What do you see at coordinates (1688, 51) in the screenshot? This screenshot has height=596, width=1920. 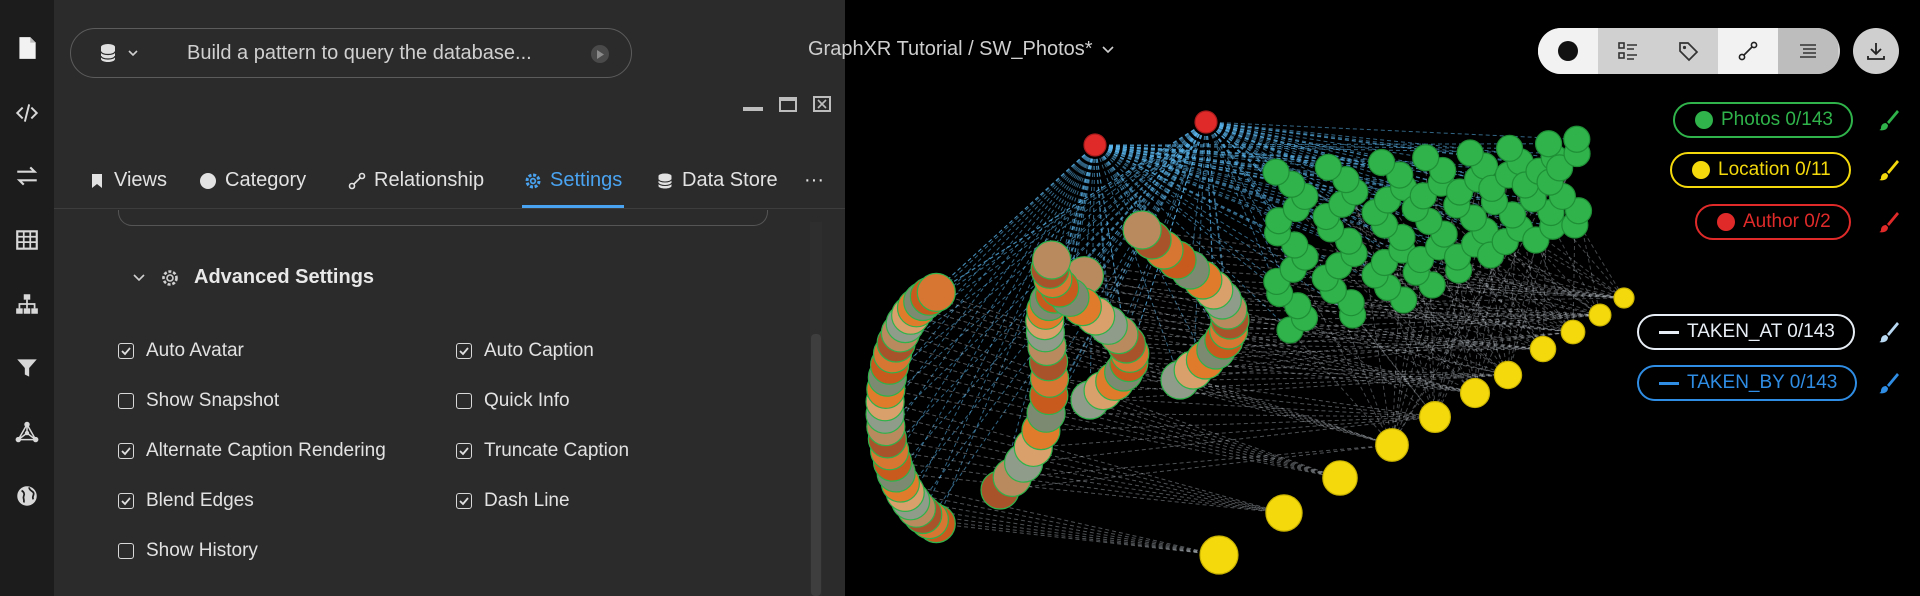 I see `tag-button` at bounding box center [1688, 51].